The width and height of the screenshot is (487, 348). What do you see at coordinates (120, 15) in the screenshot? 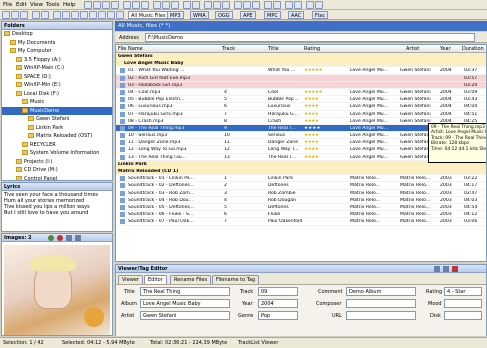
I see `settings-icon` at bounding box center [120, 15].